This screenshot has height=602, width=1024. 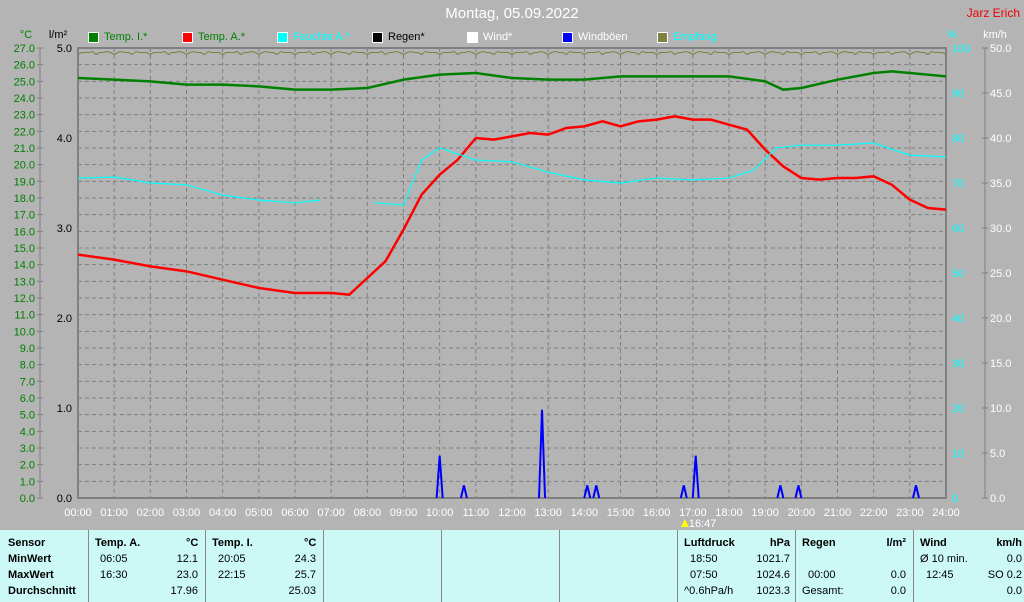 What do you see at coordinates (27, 432) in the screenshot?
I see `temp-tick-label: 4.0` at bounding box center [27, 432].